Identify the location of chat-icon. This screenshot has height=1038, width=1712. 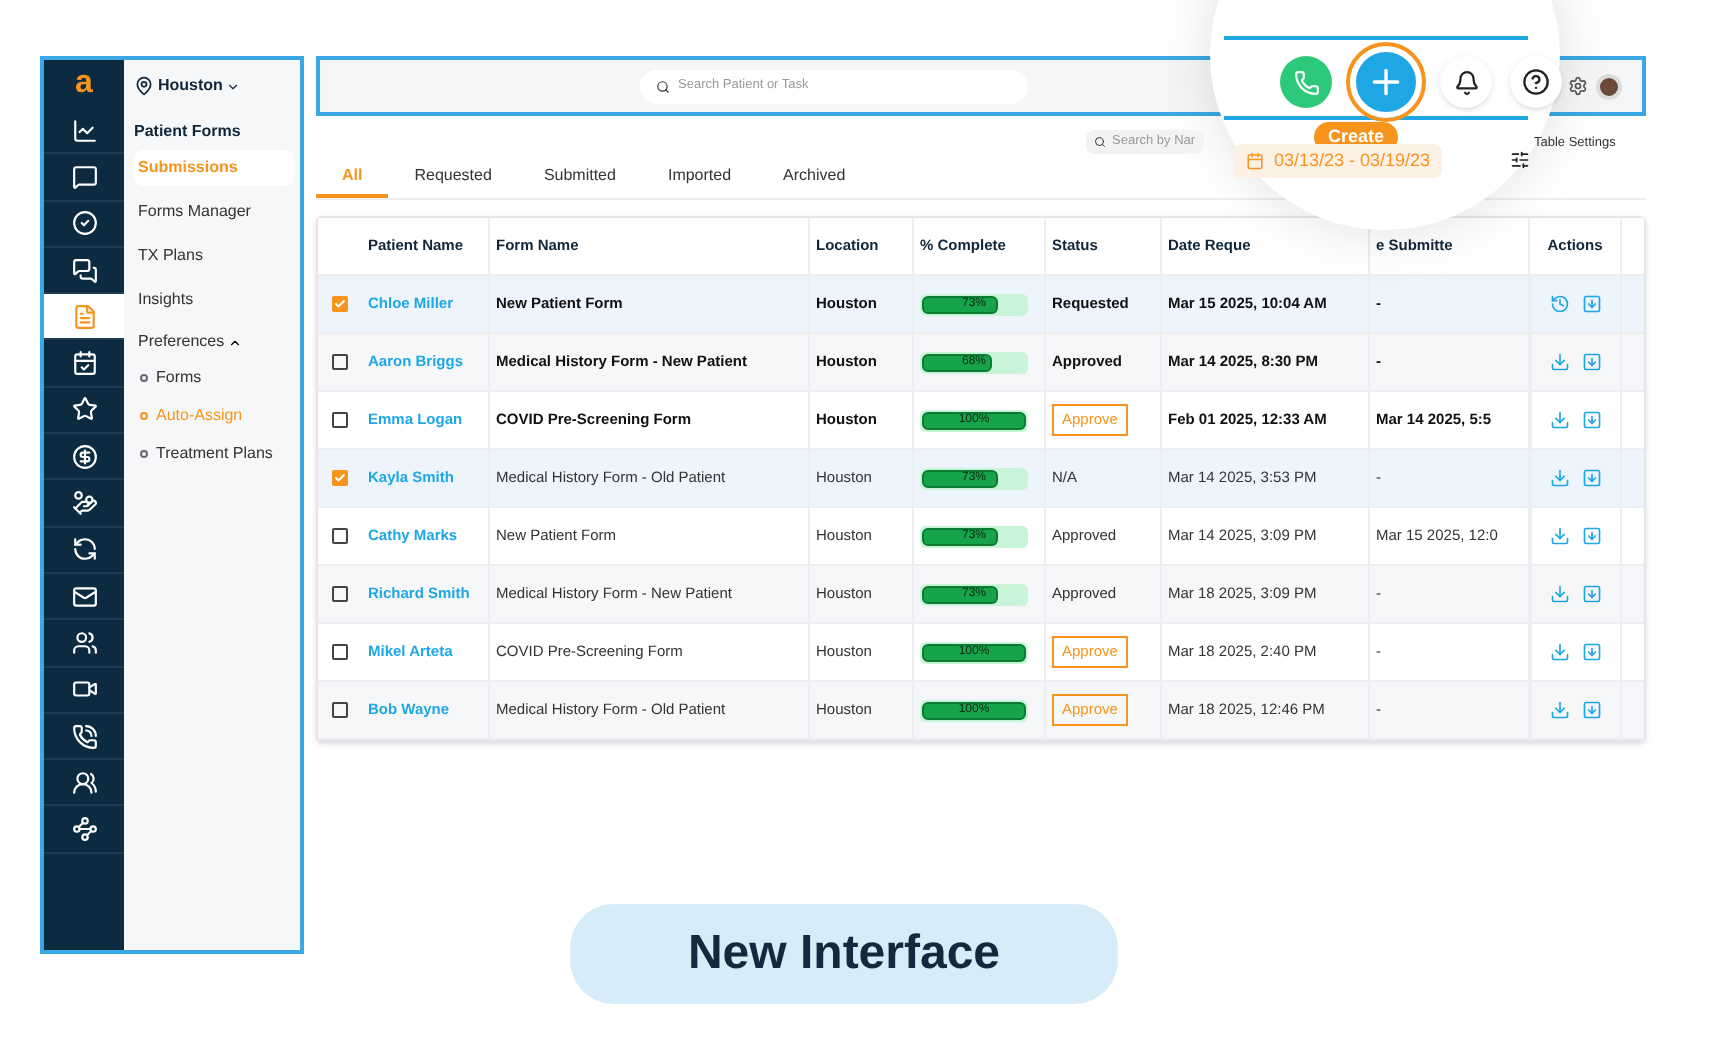
(84, 270).